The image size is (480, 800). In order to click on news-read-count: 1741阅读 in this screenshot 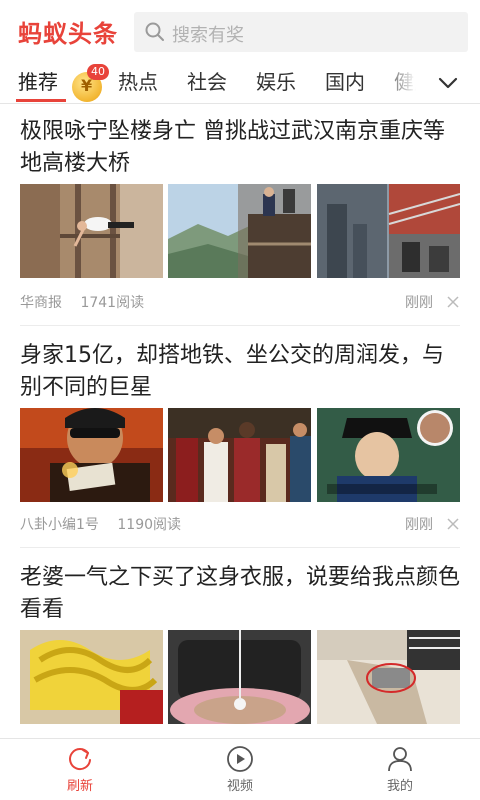, I will do `click(112, 303)`.